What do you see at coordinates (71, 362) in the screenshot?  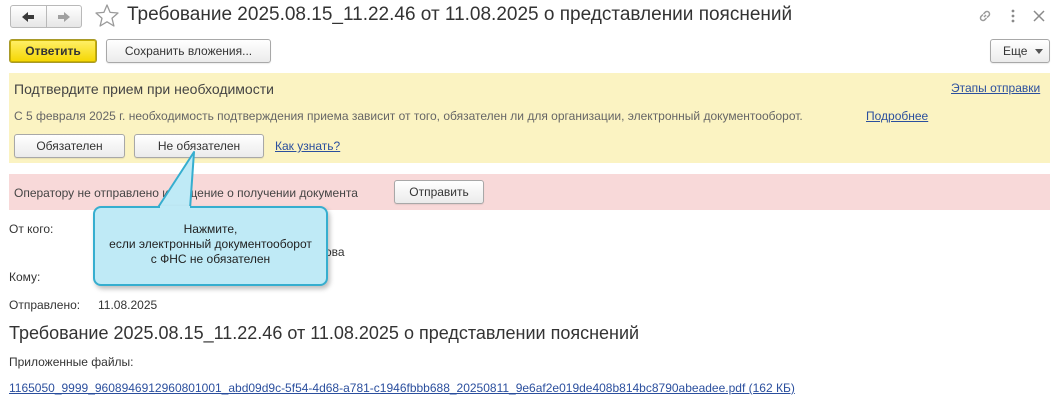 I see `attachments-label: Приложенные файлы:` at bounding box center [71, 362].